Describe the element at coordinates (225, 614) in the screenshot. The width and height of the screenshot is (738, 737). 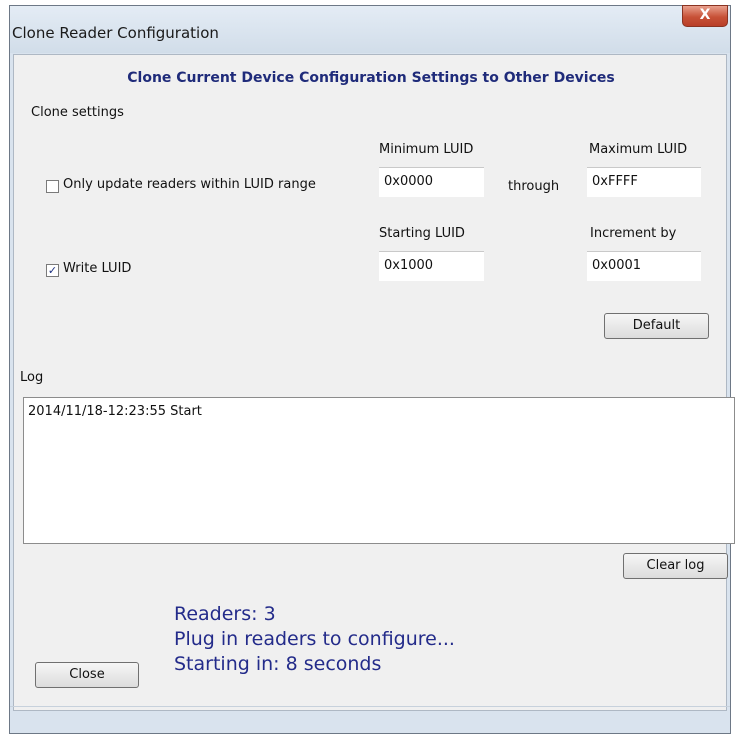
I see `readers-count: Readers: 3` at that location.